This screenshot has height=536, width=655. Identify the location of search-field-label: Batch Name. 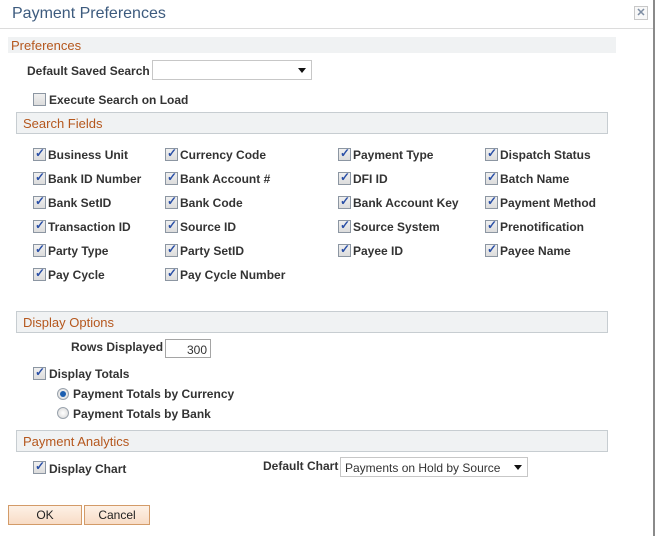
(535, 179).